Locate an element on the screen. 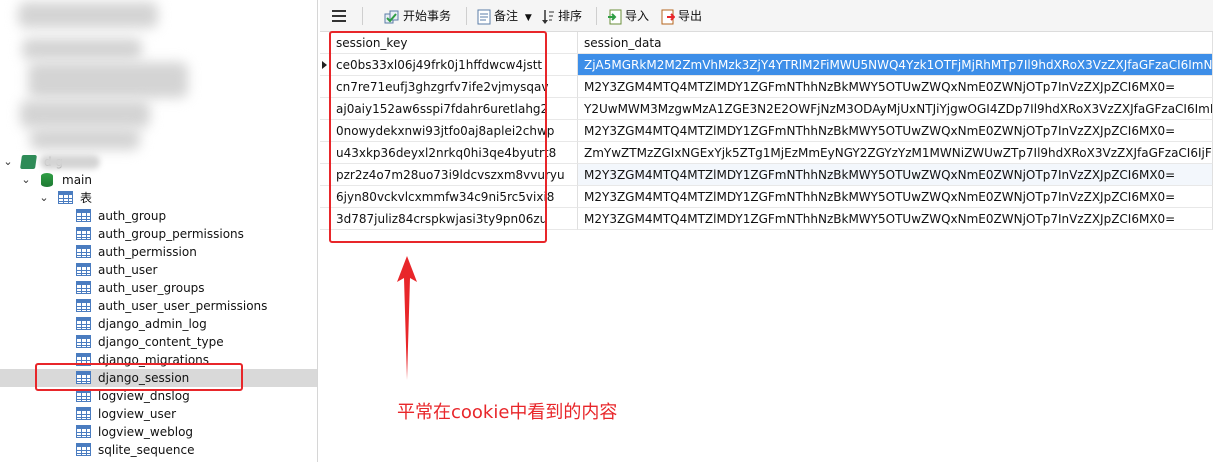 The height and width of the screenshot is (462, 1213). sort-label: 排序 is located at coordinates (570, 16).